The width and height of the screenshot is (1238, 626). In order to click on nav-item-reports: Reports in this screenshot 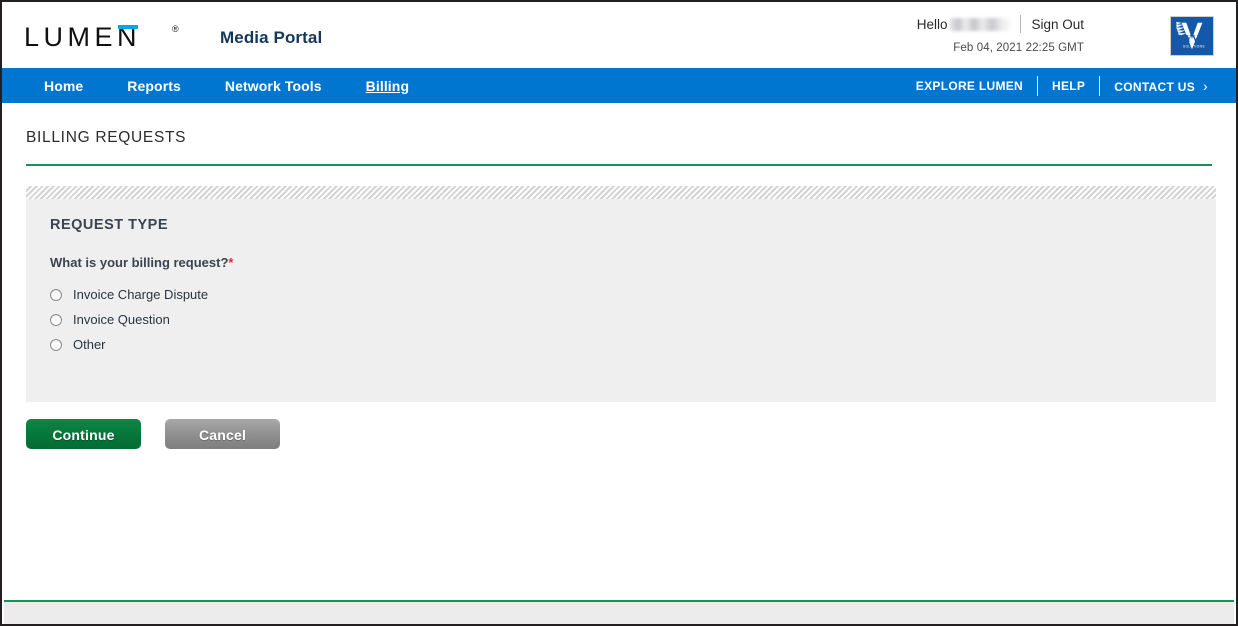, I will do `click(154, 86)`.